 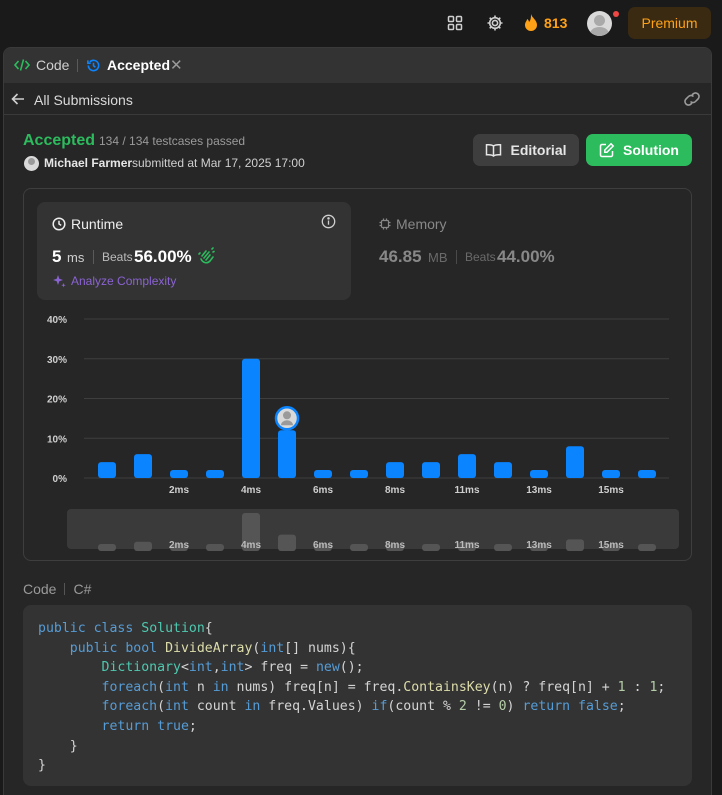 I want to click on runtime-beats-value: 56.00%, so click(x=163, y=256).